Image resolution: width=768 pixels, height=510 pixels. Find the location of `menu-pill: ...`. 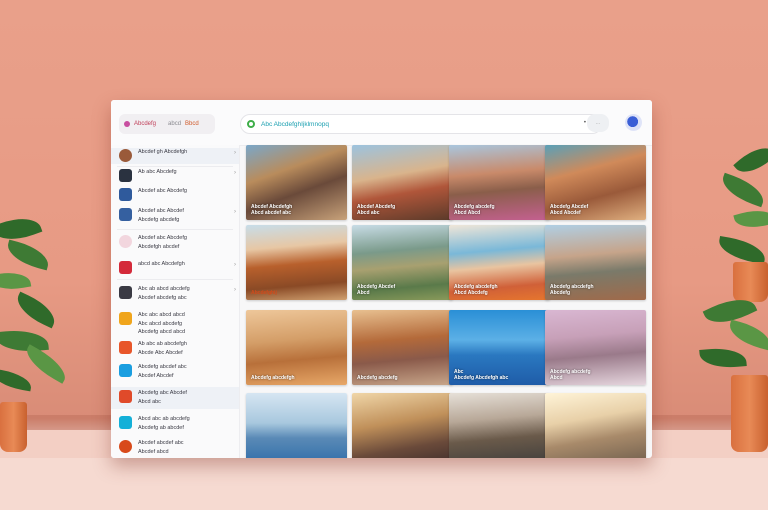

menu-pill: ... is located at coordinates (598, 123).